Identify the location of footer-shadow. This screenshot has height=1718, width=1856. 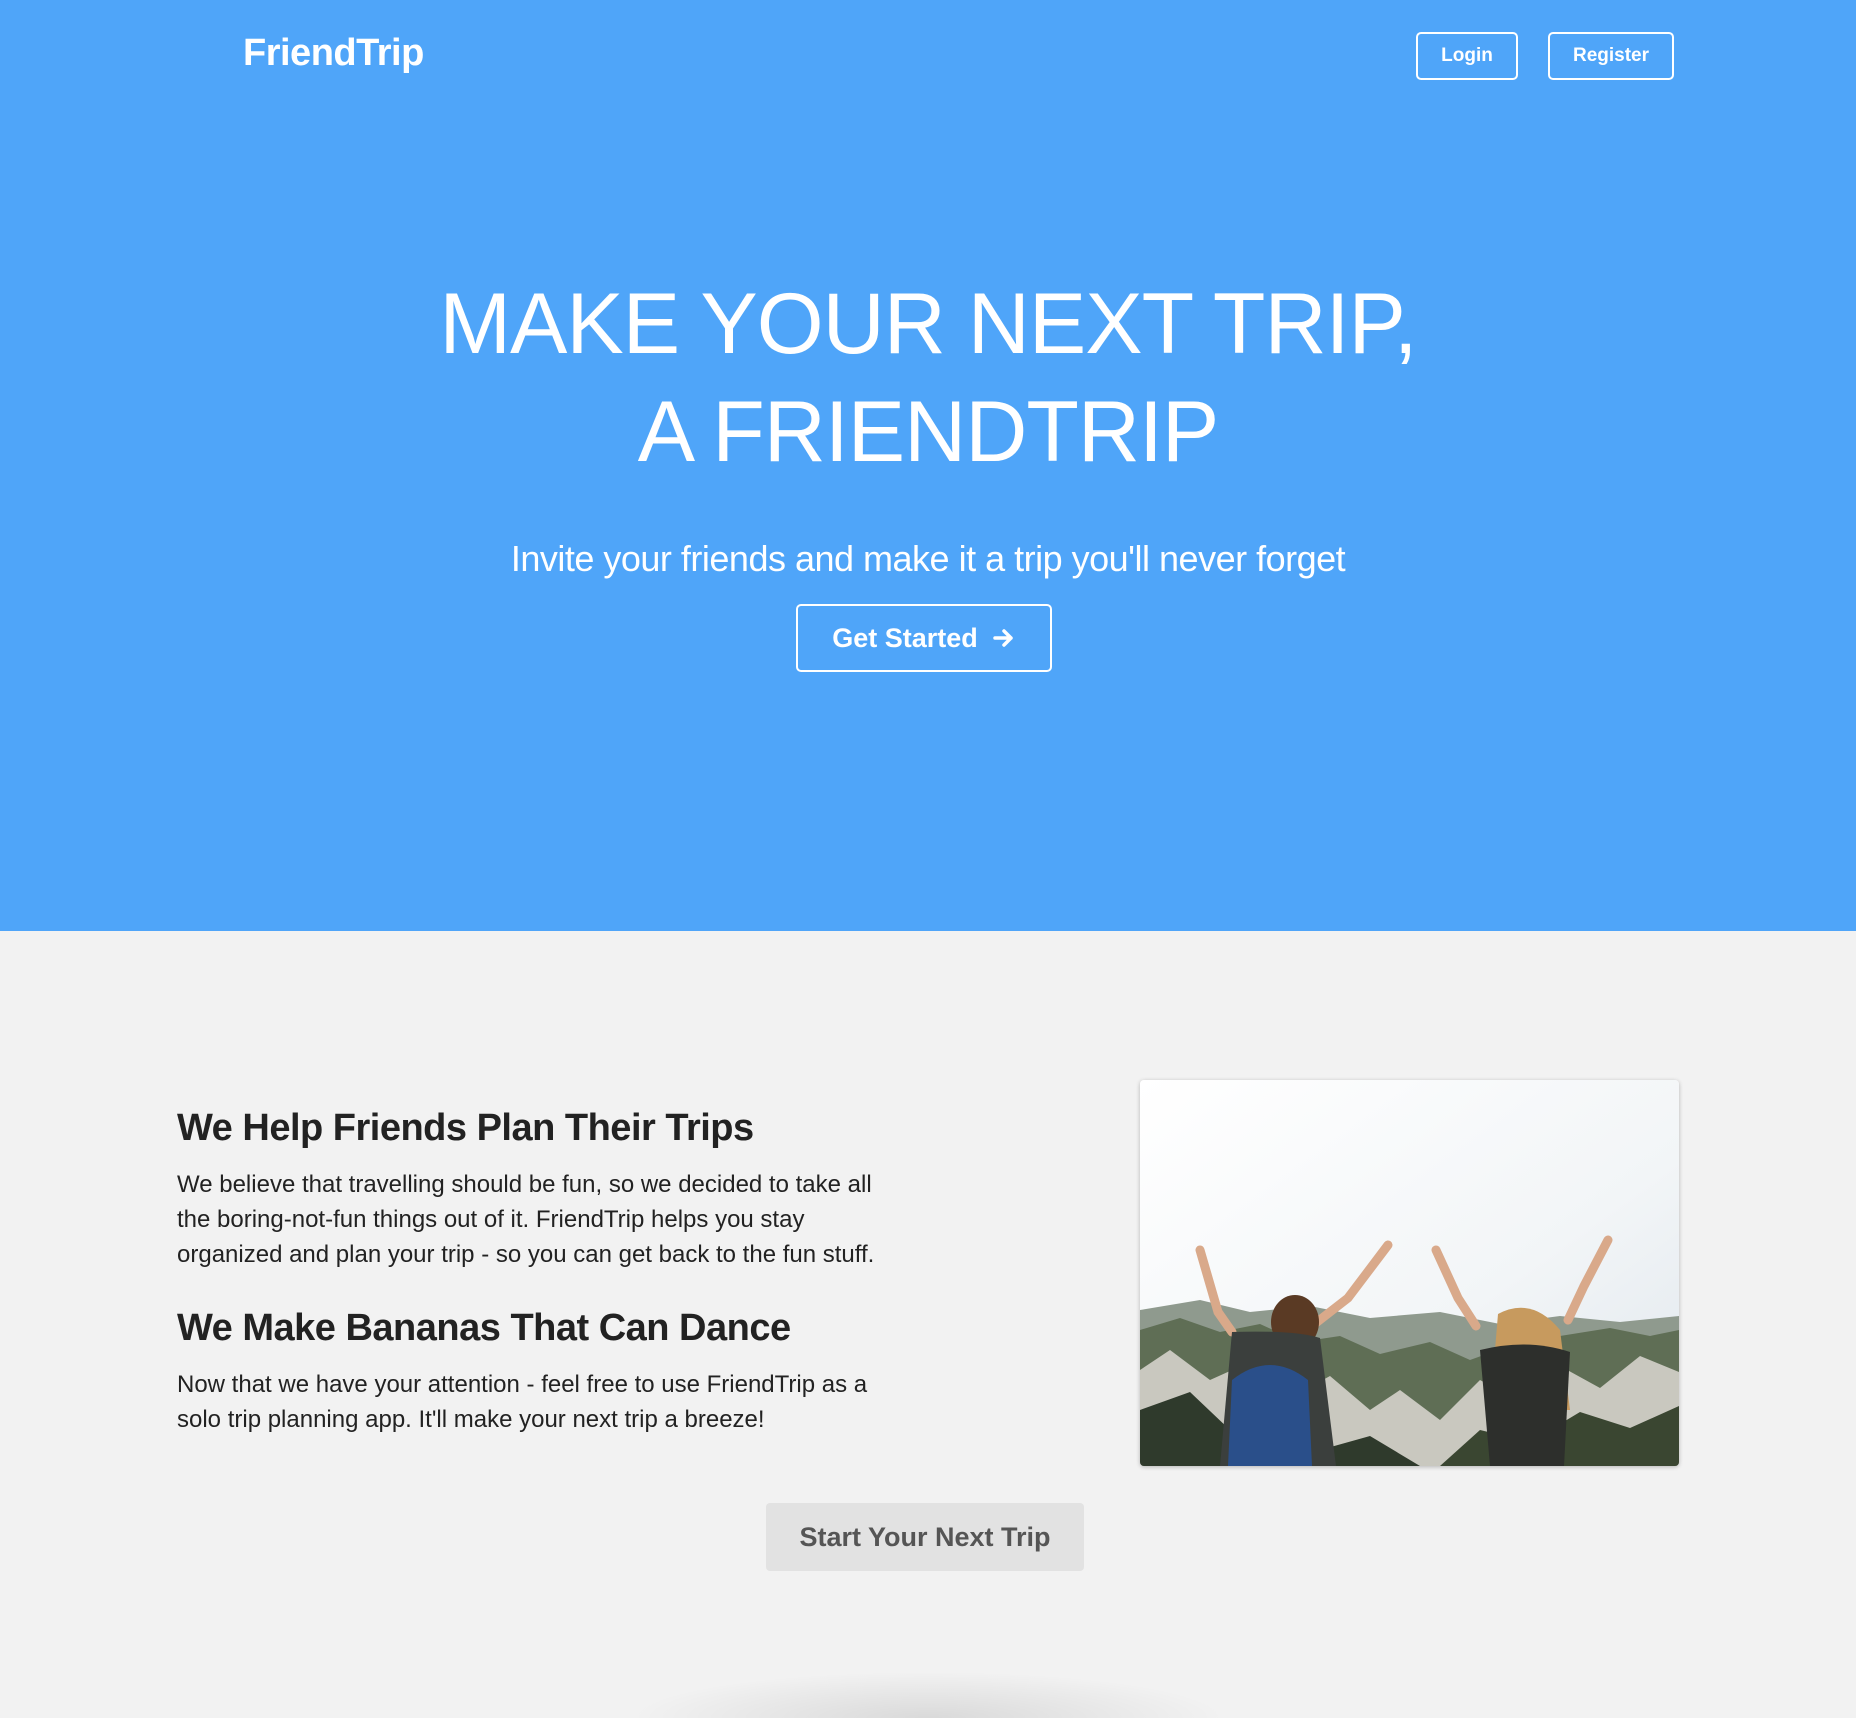
(928, 1694).